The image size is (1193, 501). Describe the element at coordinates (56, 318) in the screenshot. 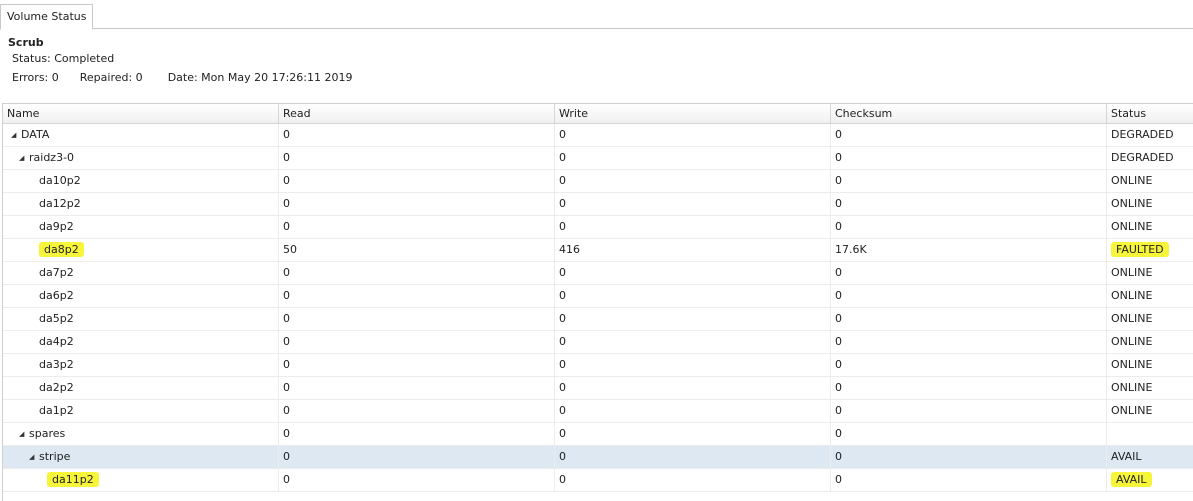

I see `device-name: da5p2` at that location.